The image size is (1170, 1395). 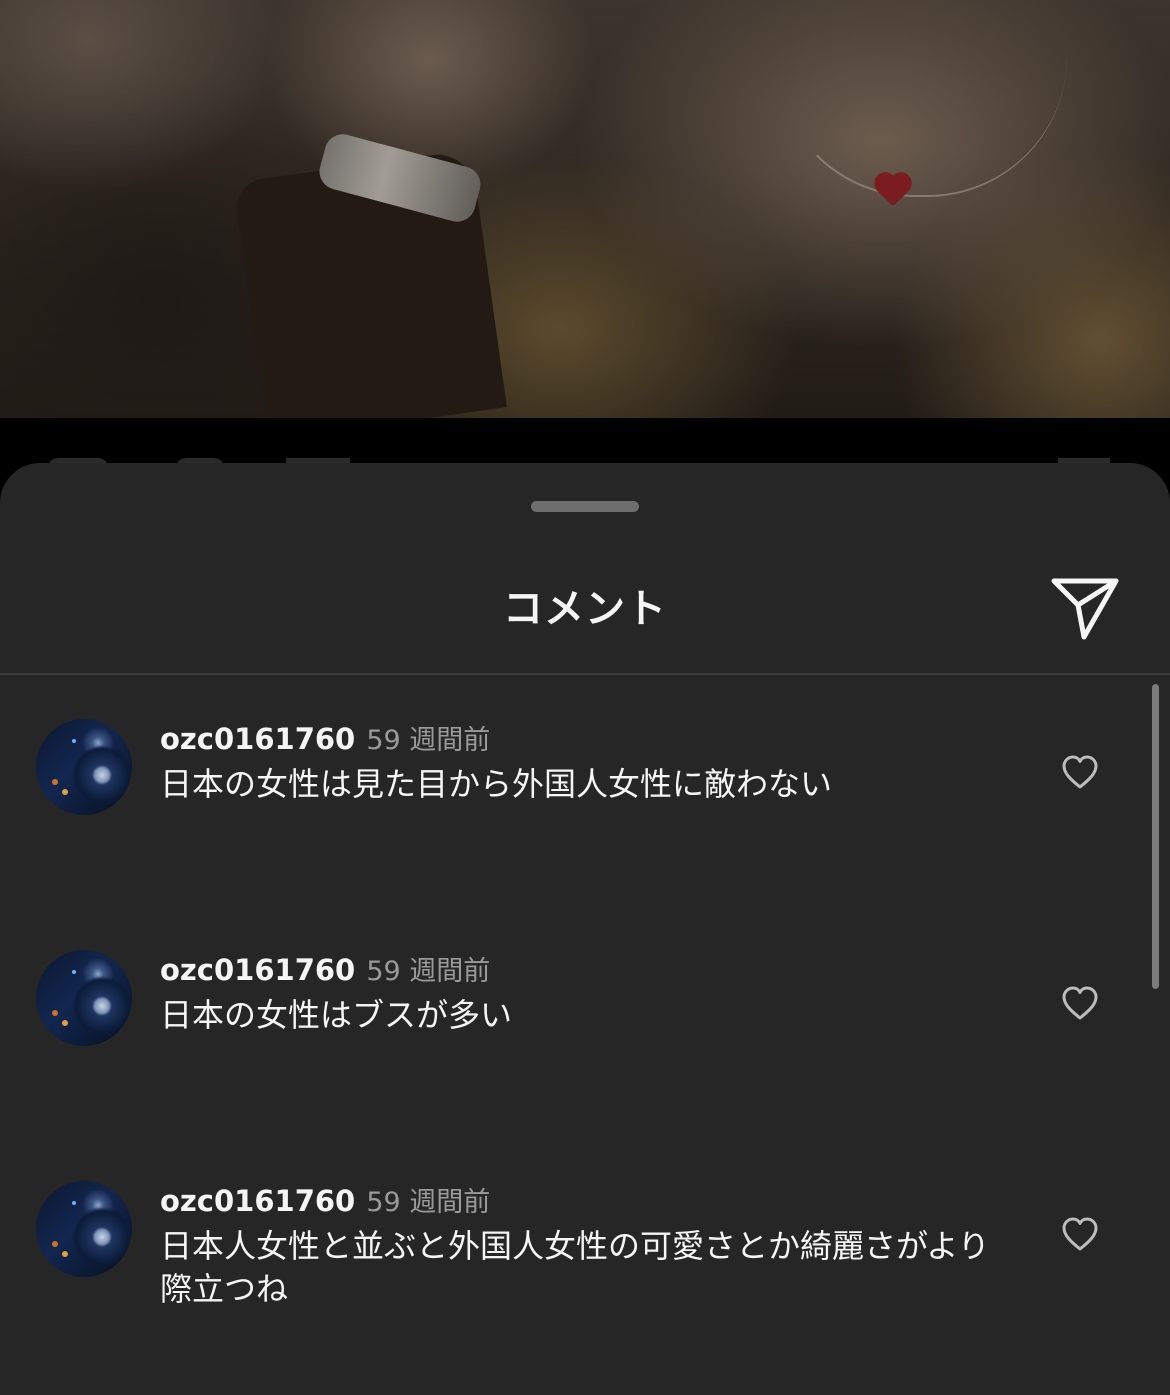 I want to click on photo-necklace, so click(x=921, y=98).